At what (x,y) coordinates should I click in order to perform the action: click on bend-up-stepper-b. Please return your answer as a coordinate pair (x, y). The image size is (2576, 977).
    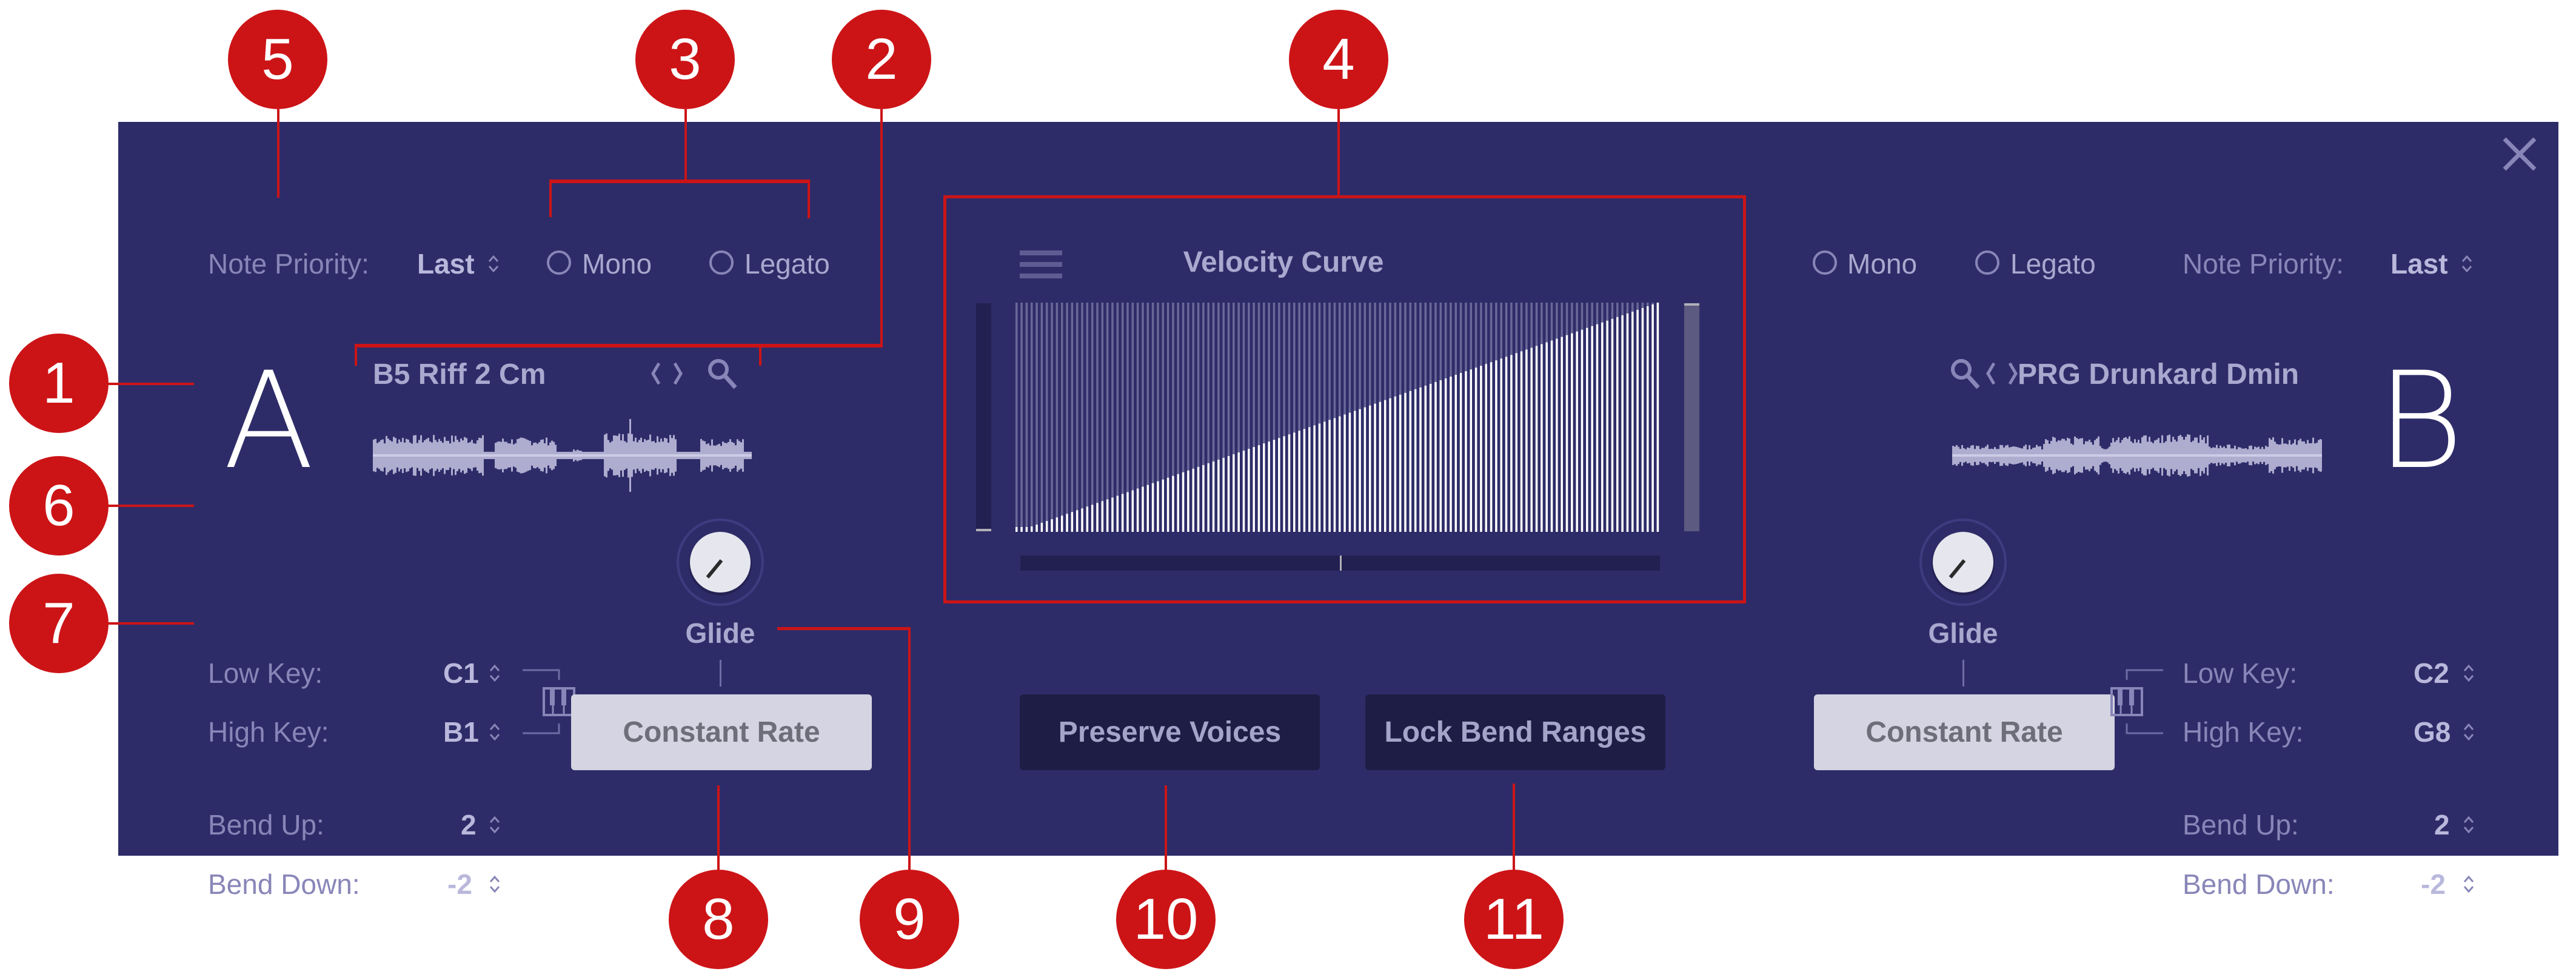
    Looking at the image, I should click on (2468, 825).